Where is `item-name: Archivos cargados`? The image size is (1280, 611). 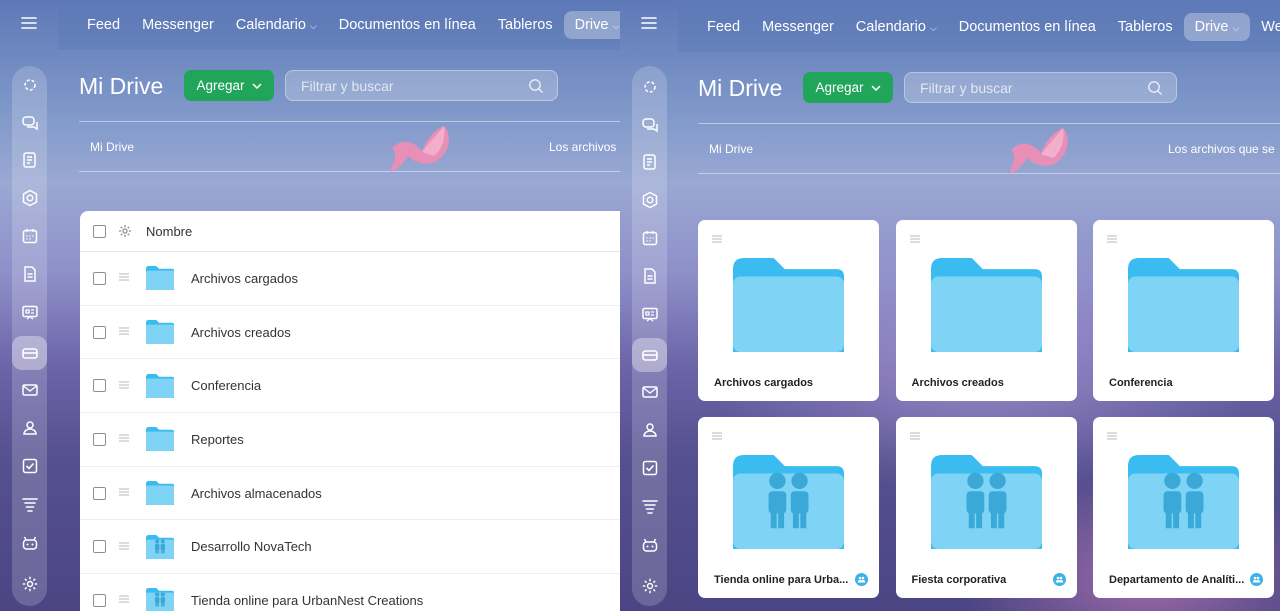 item-name: Archivos cargados is located at coordinates (244, 278).